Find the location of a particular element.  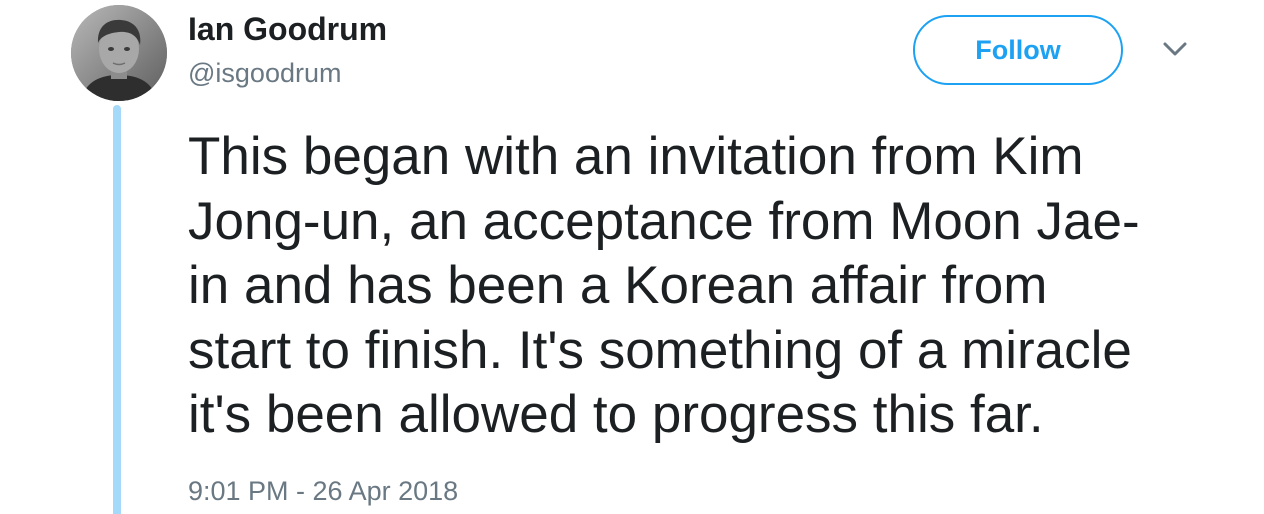

tweet-text-line: Jong-un, an acceptance from Moon Jae- is located at coordinates (664, 221).